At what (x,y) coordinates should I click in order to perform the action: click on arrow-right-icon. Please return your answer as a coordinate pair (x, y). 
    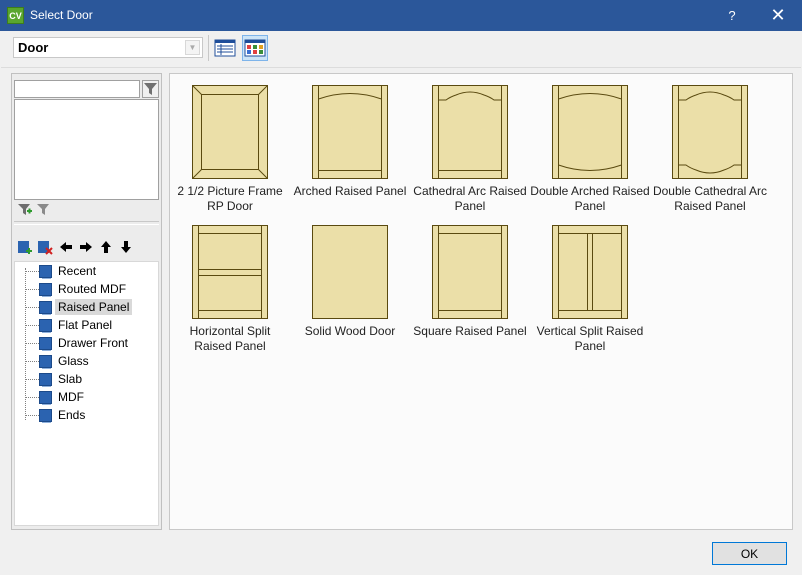
    Looking at the image, I should click on (86, 247).